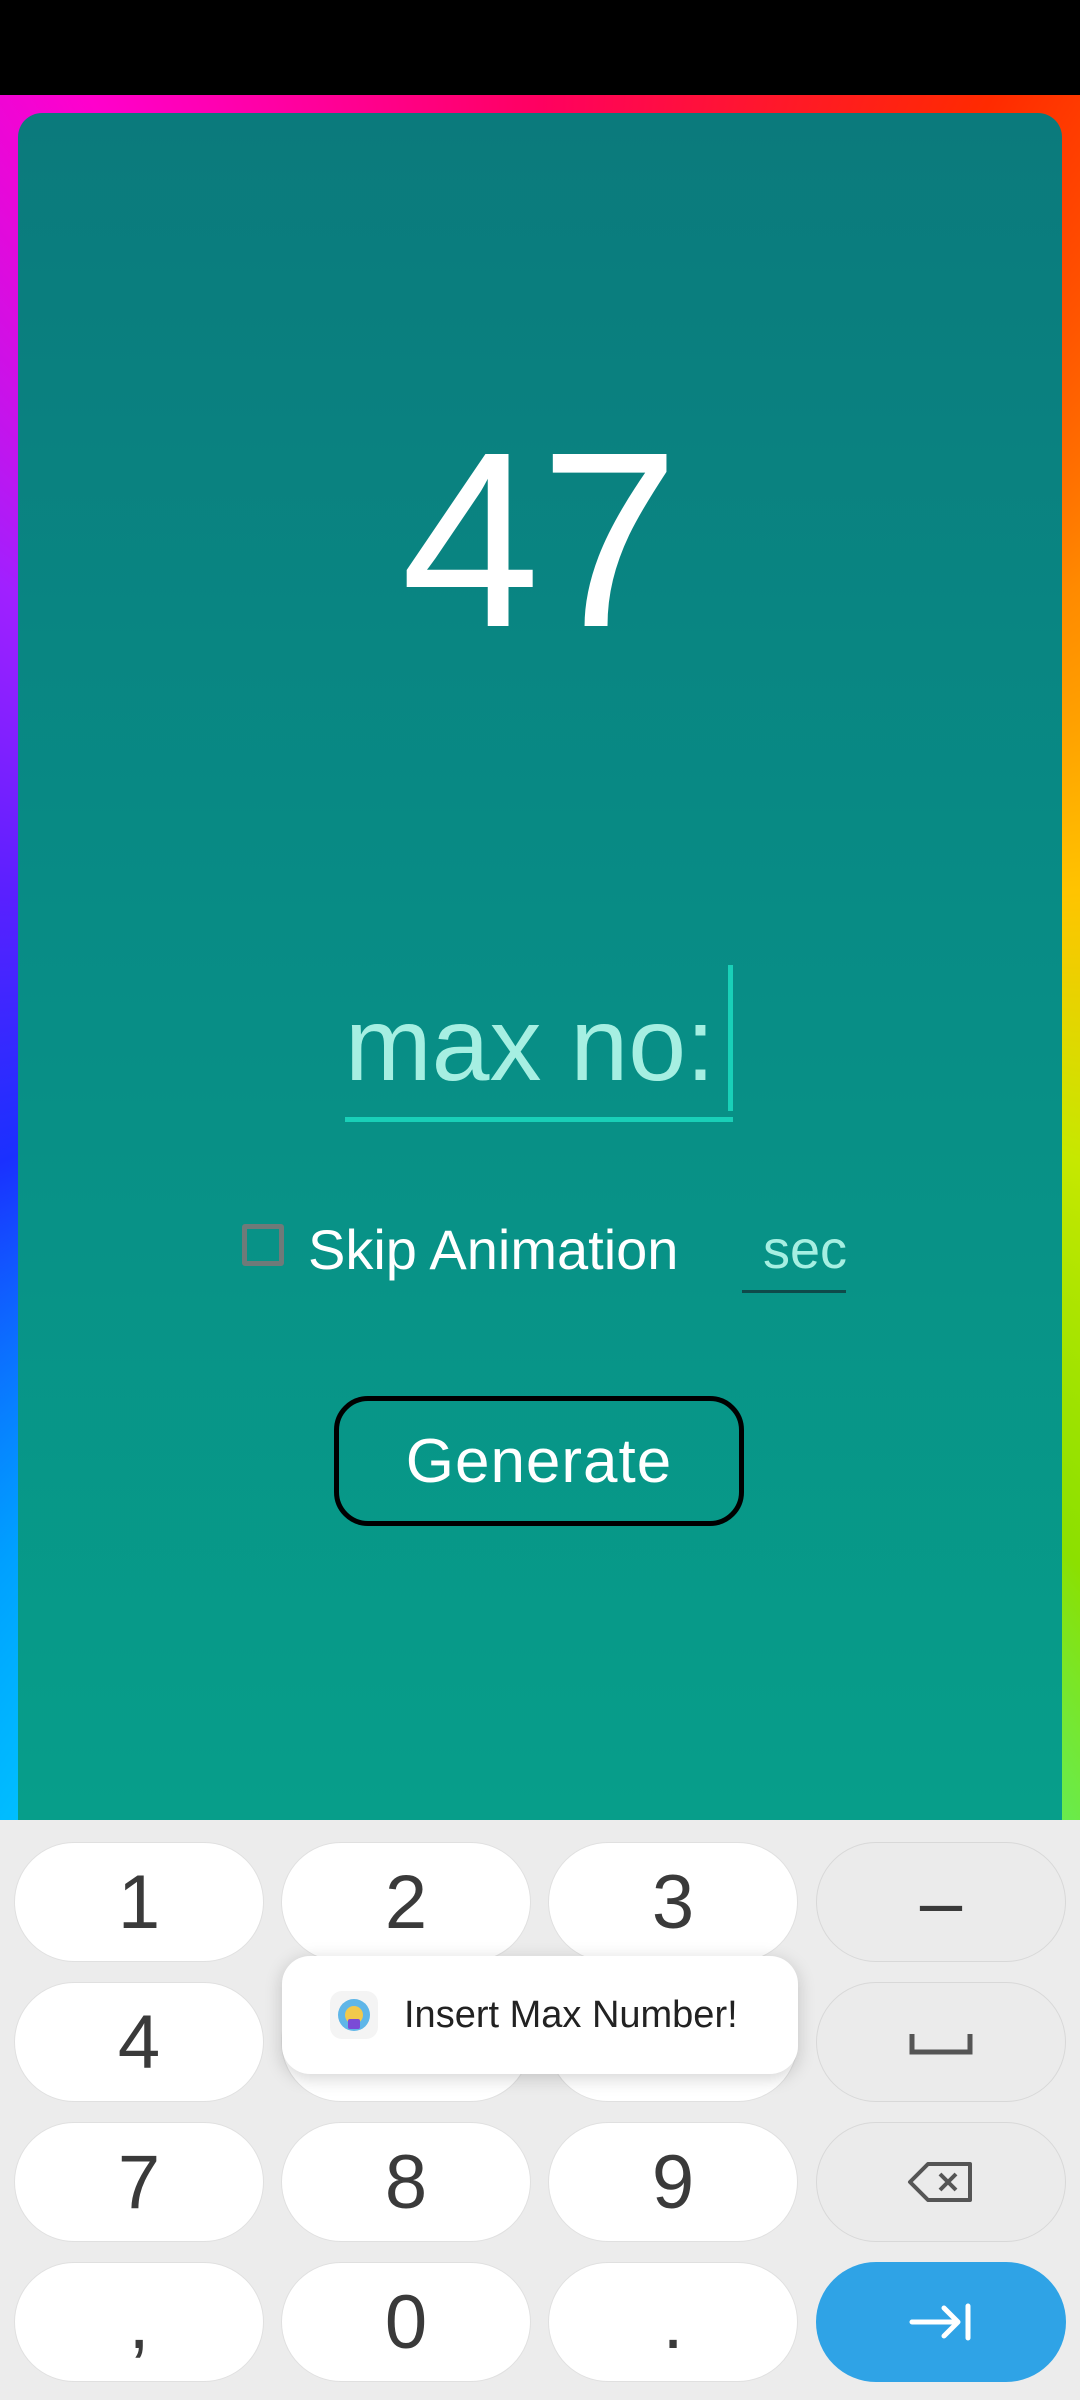  I want to click on seconds-input: sec, so click(795, 1250).